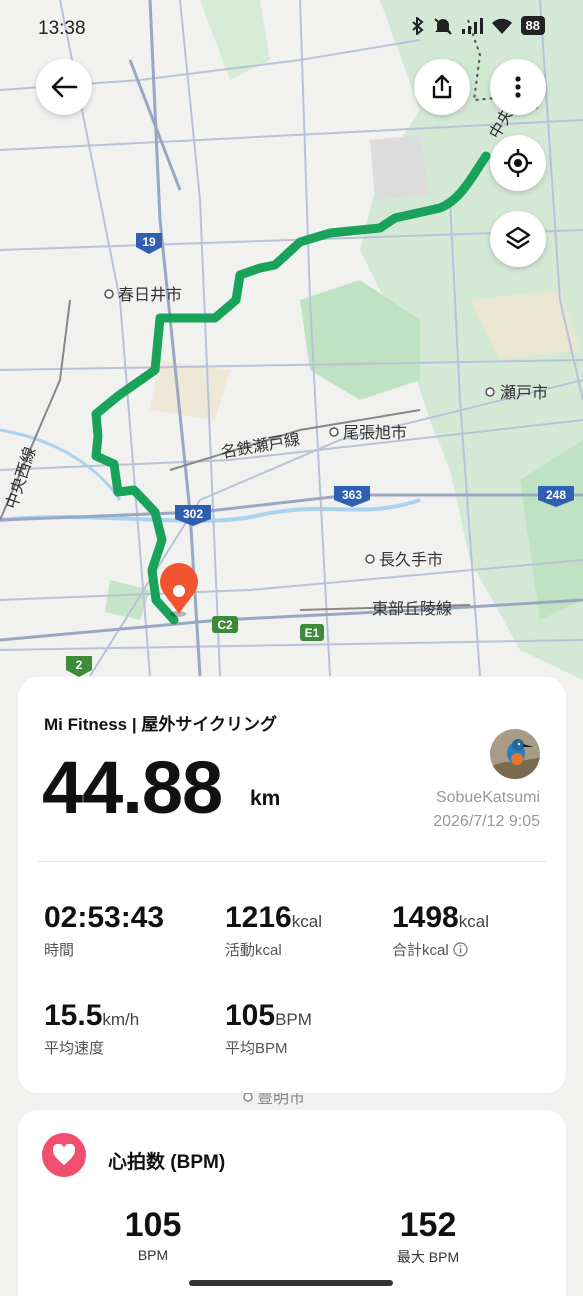  I want to click on locate-icon, so click(518, 163).